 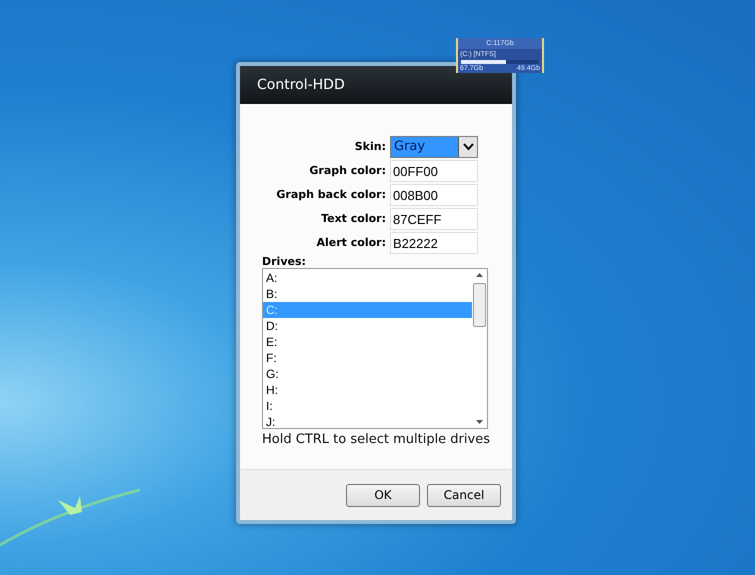 I want to click on color-field: 87CEFF, so click(x=434, y=219).